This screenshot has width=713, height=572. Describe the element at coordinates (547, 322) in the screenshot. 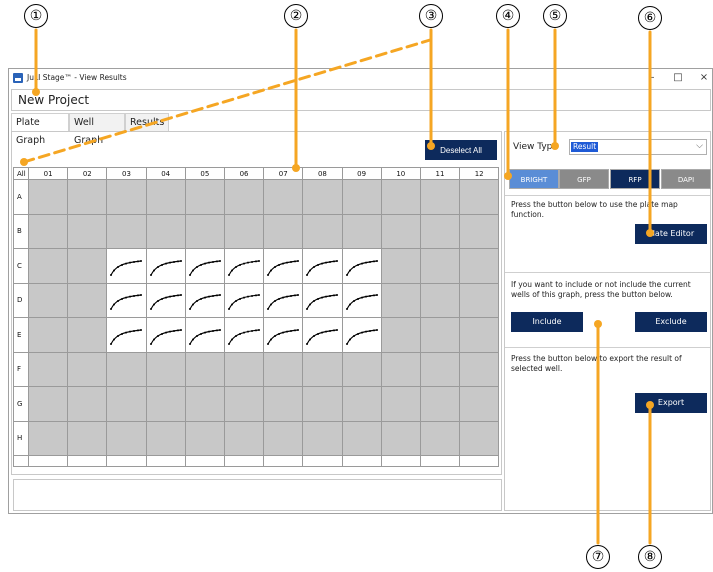

I see `include-button: Include` at that location.